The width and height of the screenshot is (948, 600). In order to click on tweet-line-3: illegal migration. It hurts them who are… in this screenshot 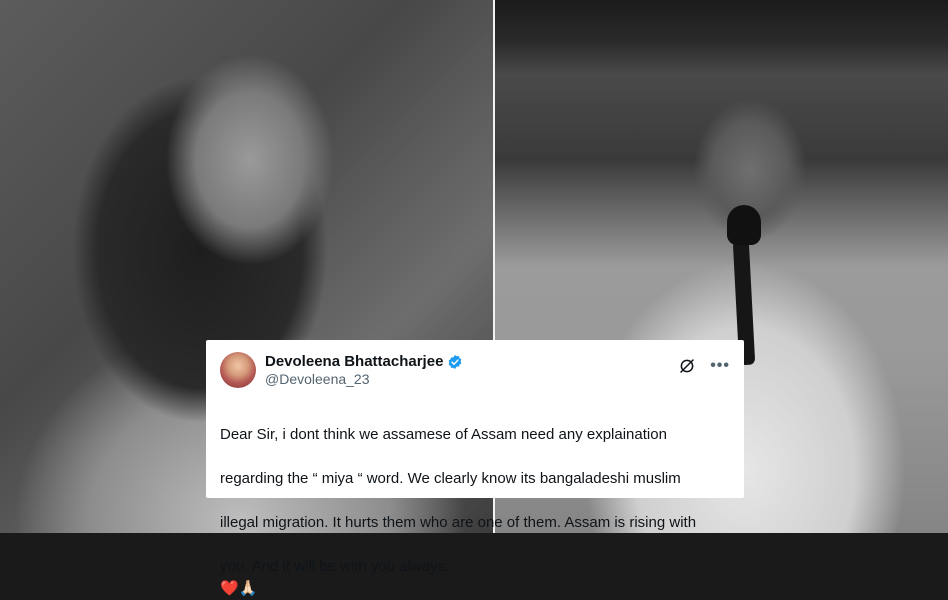, I will do `click(458, 522)`.